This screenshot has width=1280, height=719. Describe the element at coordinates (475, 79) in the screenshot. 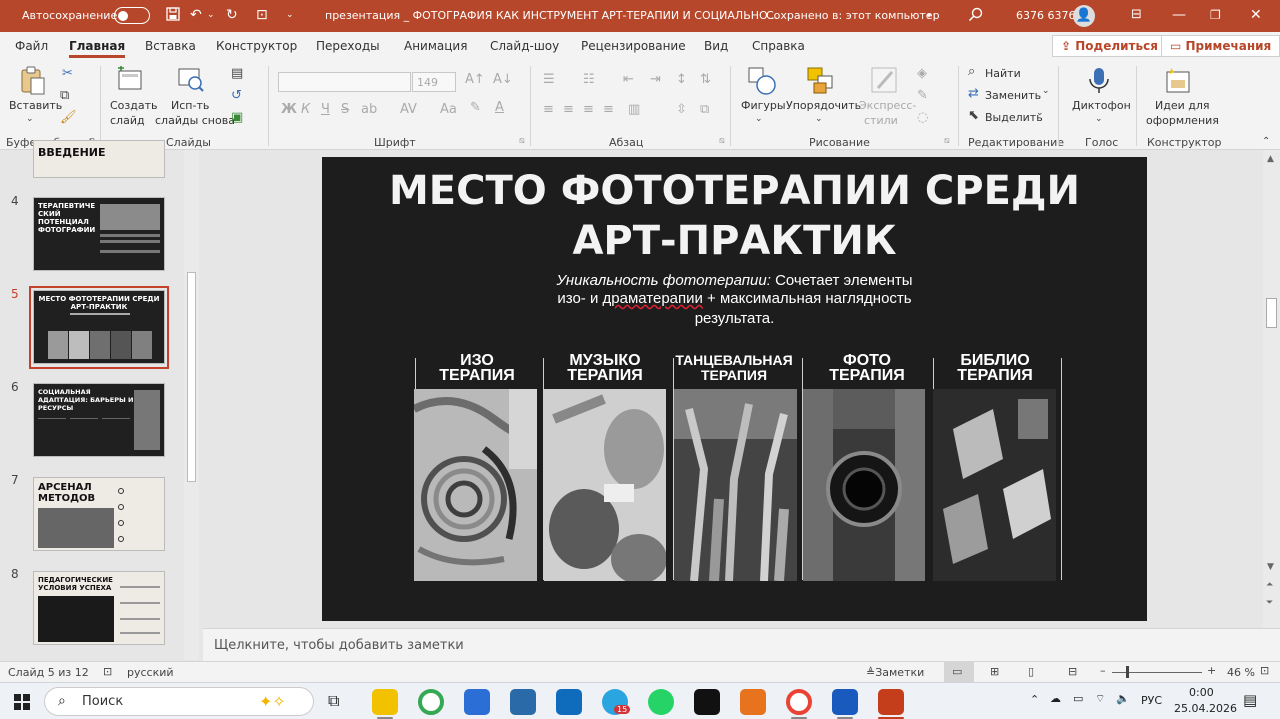

I see `increase-font-icon: A↑` at that location.